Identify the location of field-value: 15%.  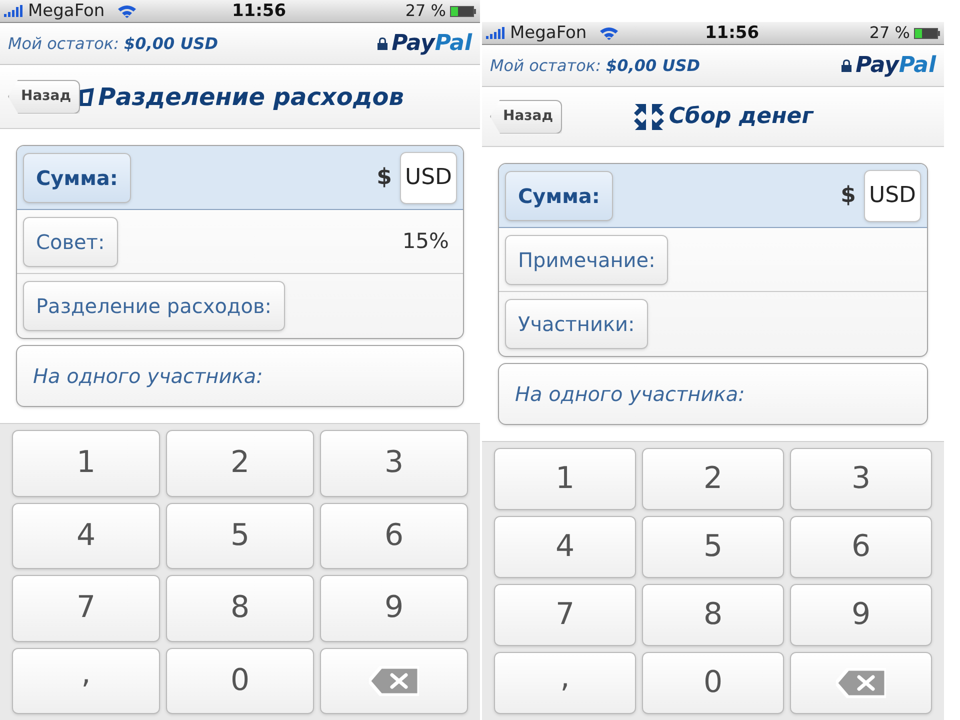
(425, 241).